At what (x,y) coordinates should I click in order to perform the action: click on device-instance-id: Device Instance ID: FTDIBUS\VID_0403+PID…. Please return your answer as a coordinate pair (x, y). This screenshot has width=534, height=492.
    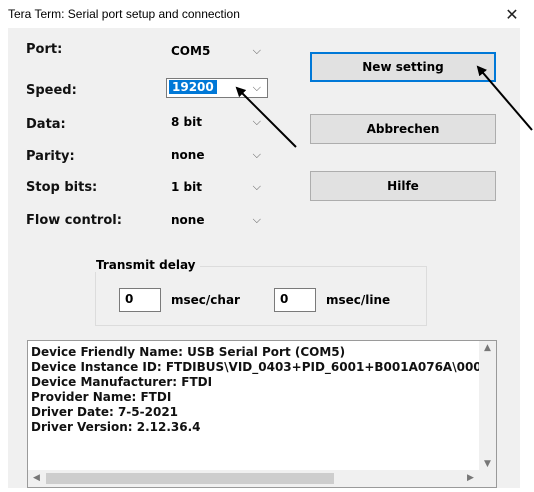
    Looking at the image, I should click on (260, 367).